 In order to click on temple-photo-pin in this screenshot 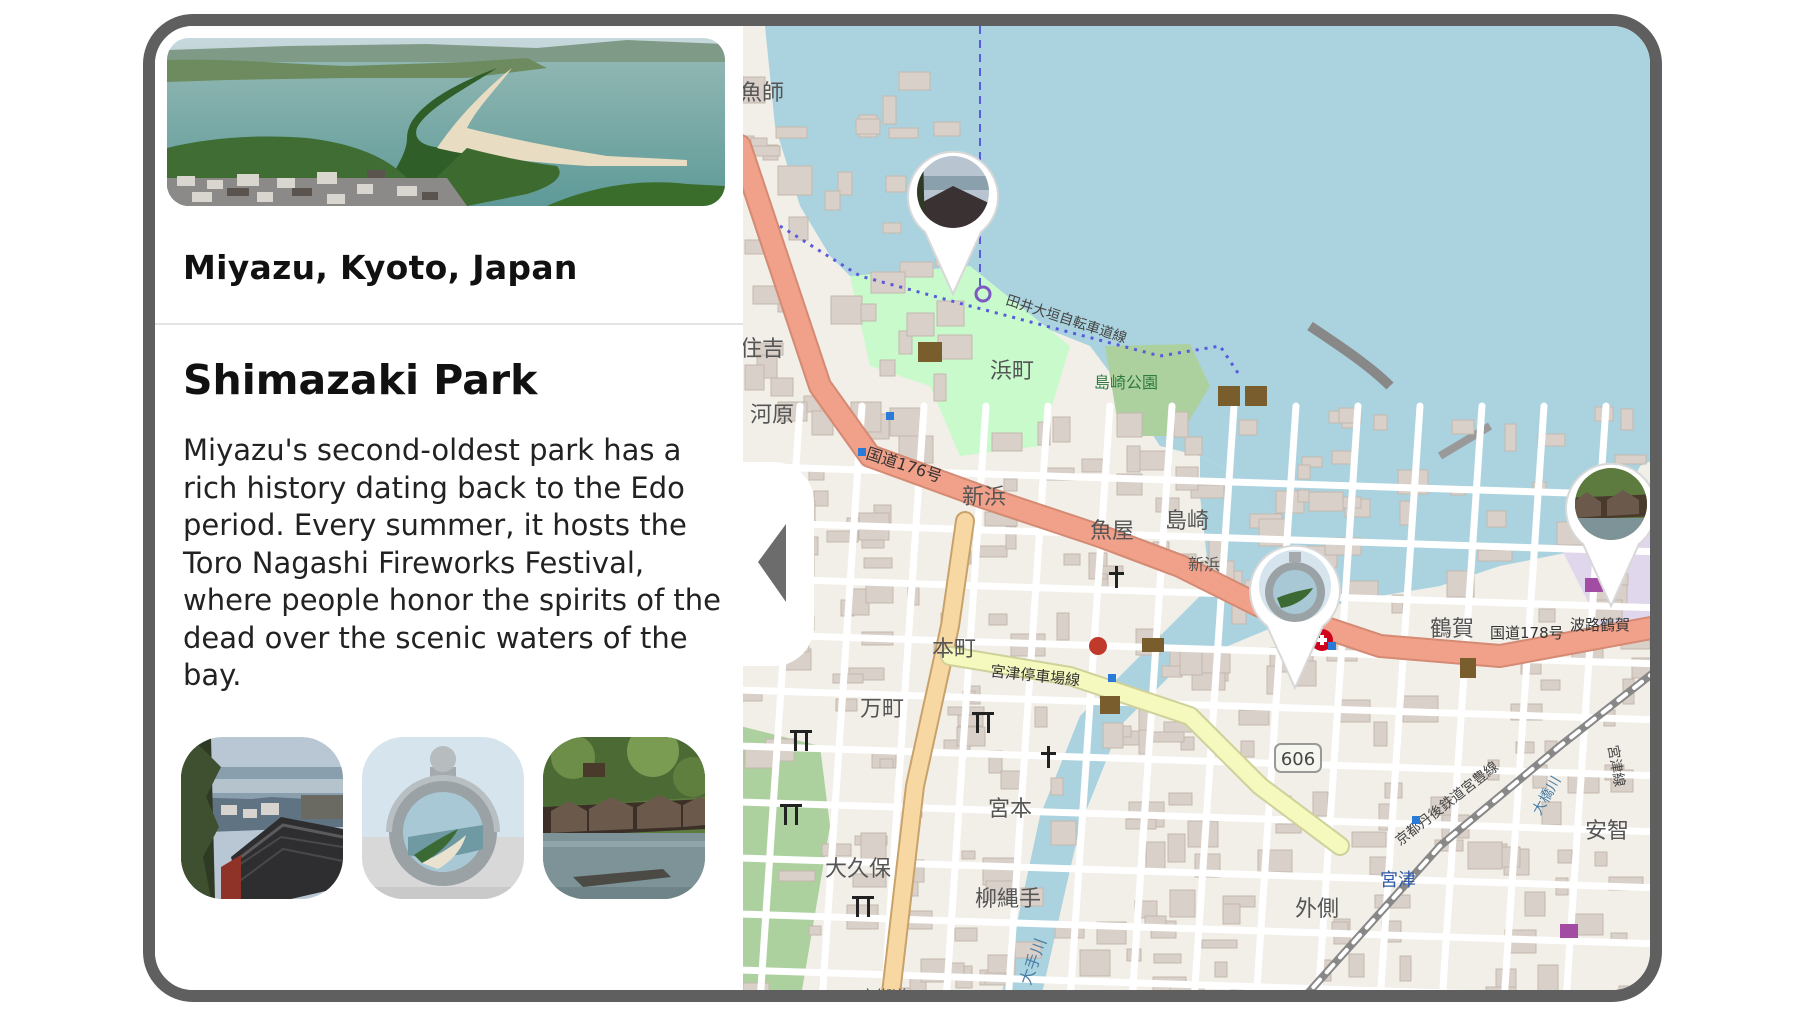, I will do `click(953, 221)`.